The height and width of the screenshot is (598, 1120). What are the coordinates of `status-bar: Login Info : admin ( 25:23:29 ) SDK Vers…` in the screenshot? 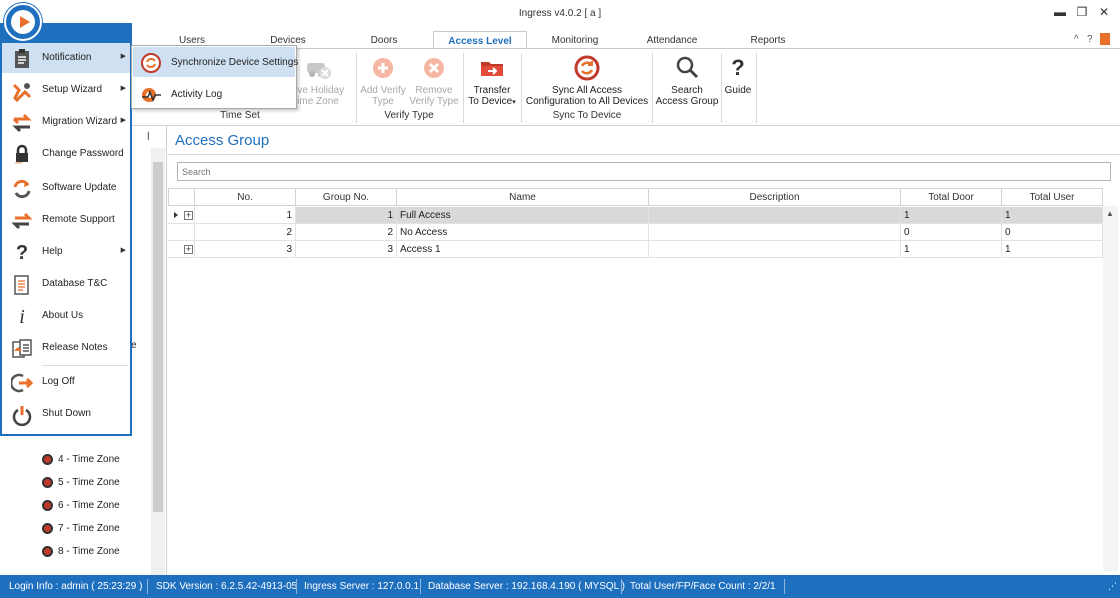 It's located at (560, 586).